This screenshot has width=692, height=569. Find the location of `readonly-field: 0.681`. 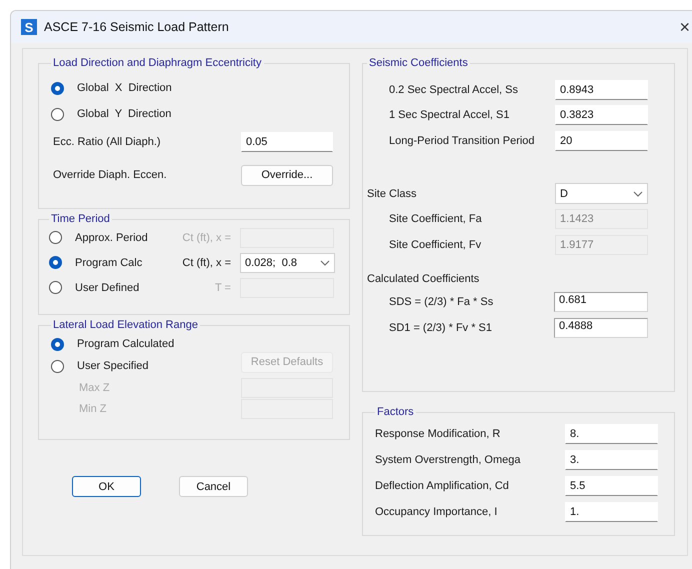

readonly-field: 0.681 is located at coordinates (601, 302).